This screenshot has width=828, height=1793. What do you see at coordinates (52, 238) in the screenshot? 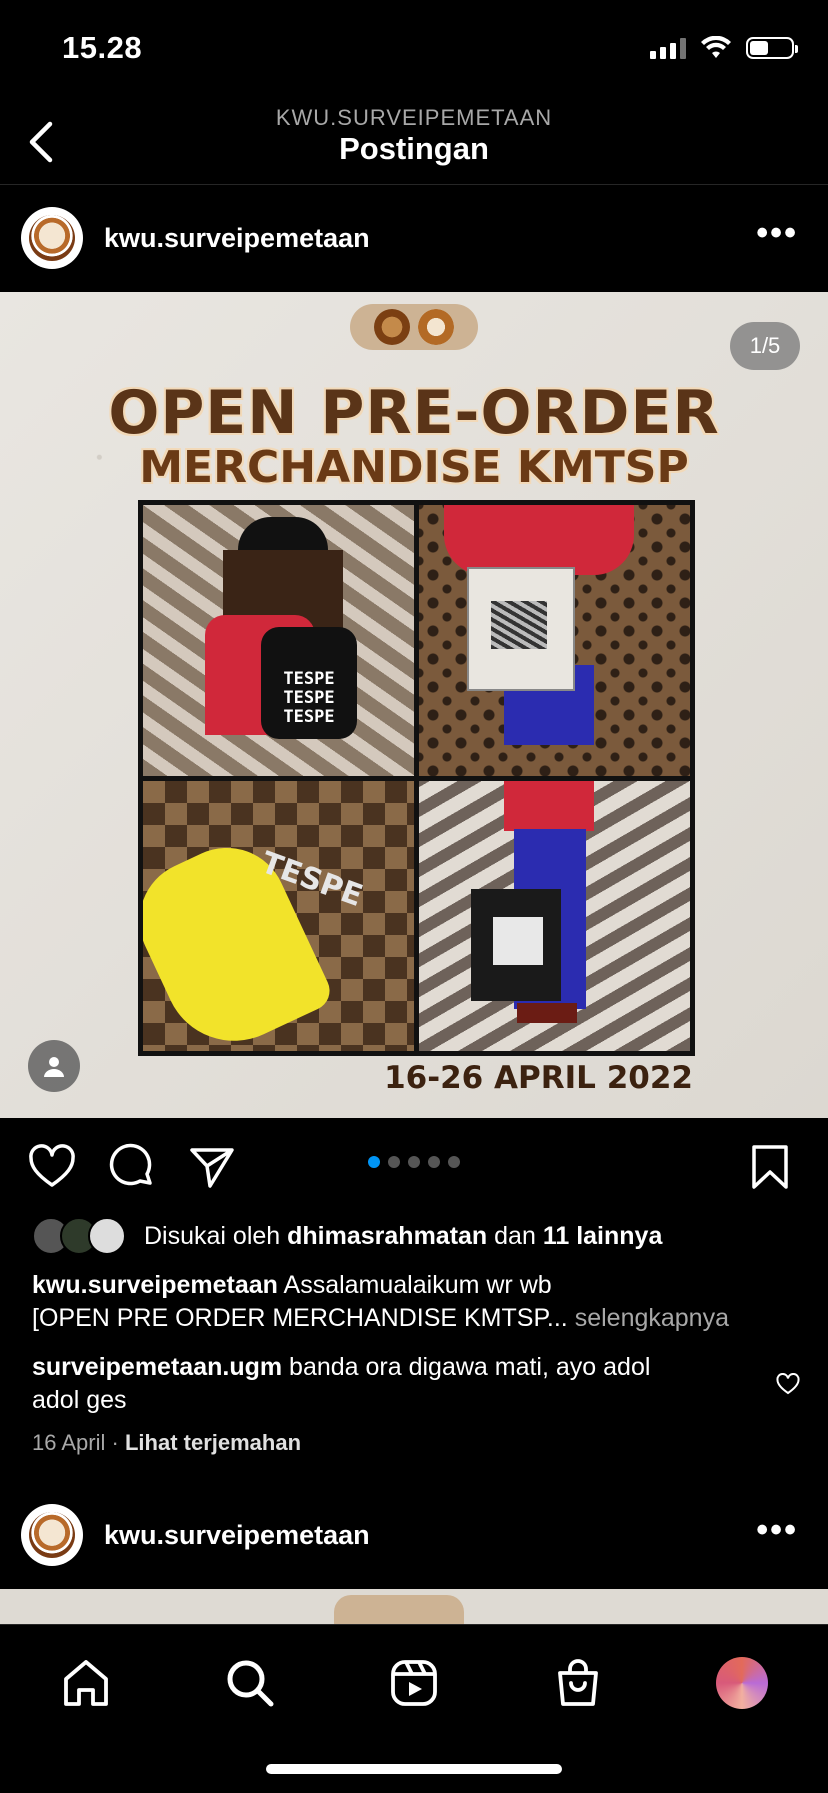
I see `post-author-avatar` at bounding box center [52, 238].